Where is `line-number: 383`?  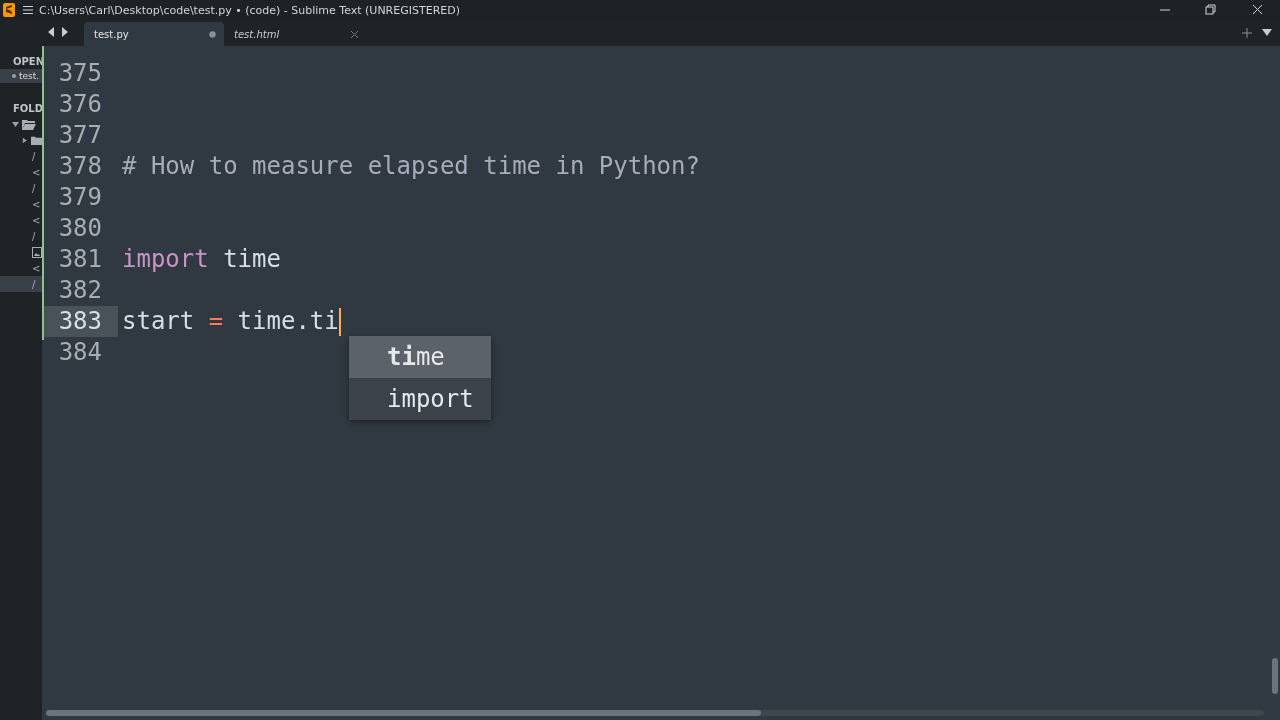
line-number: 383 is located at coordinates (81, 321).